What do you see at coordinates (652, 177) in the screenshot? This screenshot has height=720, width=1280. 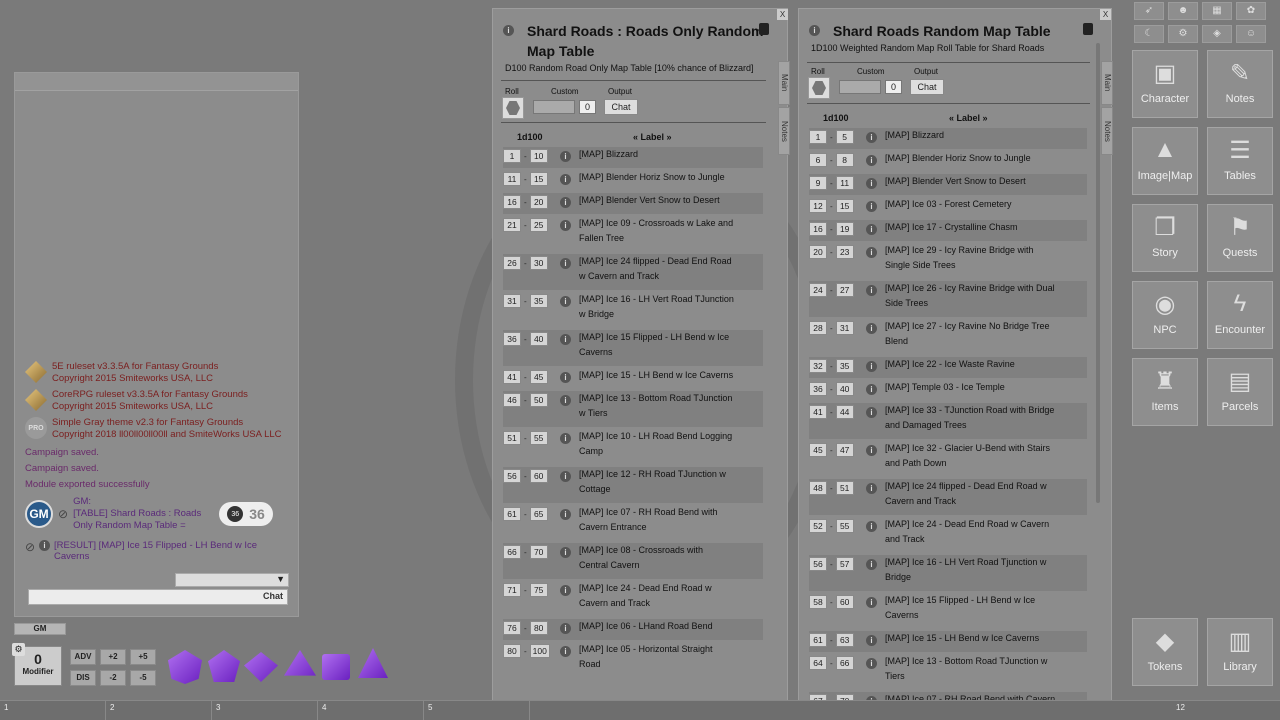 I see `row-label: [MAP] Blender Horiz Snow to Jungle` at bounding box center [652, 177].